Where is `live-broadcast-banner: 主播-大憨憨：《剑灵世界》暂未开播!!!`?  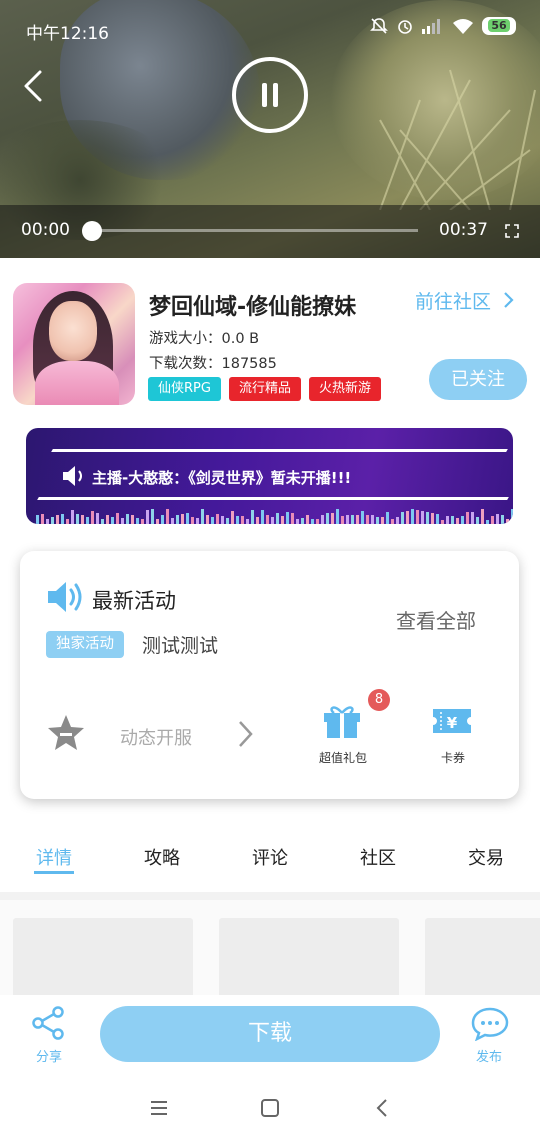 live-broadcast-banner: 主播-大憨憨：《剑灵世界》暂未开播!!! is located at coordinates (269, 476).